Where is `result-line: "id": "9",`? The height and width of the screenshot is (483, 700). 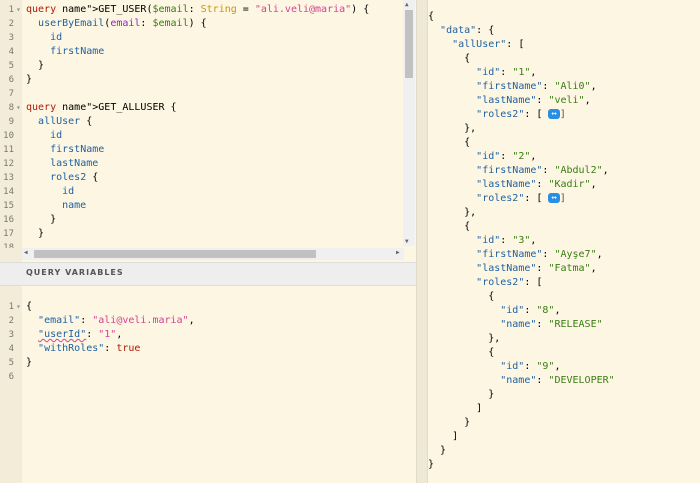 result-line: "id": "9", is located at coordinates (530, 366).